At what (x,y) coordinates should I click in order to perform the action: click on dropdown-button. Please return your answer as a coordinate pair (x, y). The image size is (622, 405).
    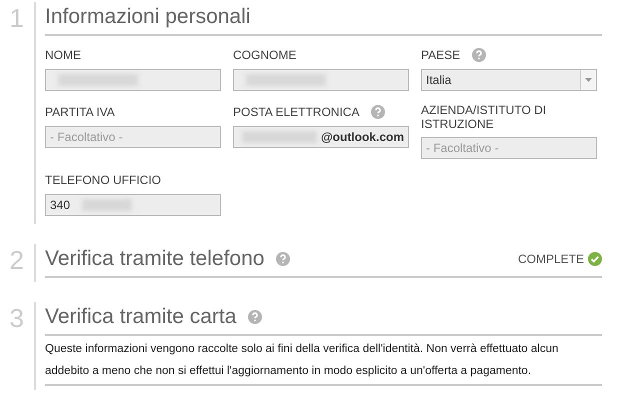
    Looking at the image, I should click on (588, 80).